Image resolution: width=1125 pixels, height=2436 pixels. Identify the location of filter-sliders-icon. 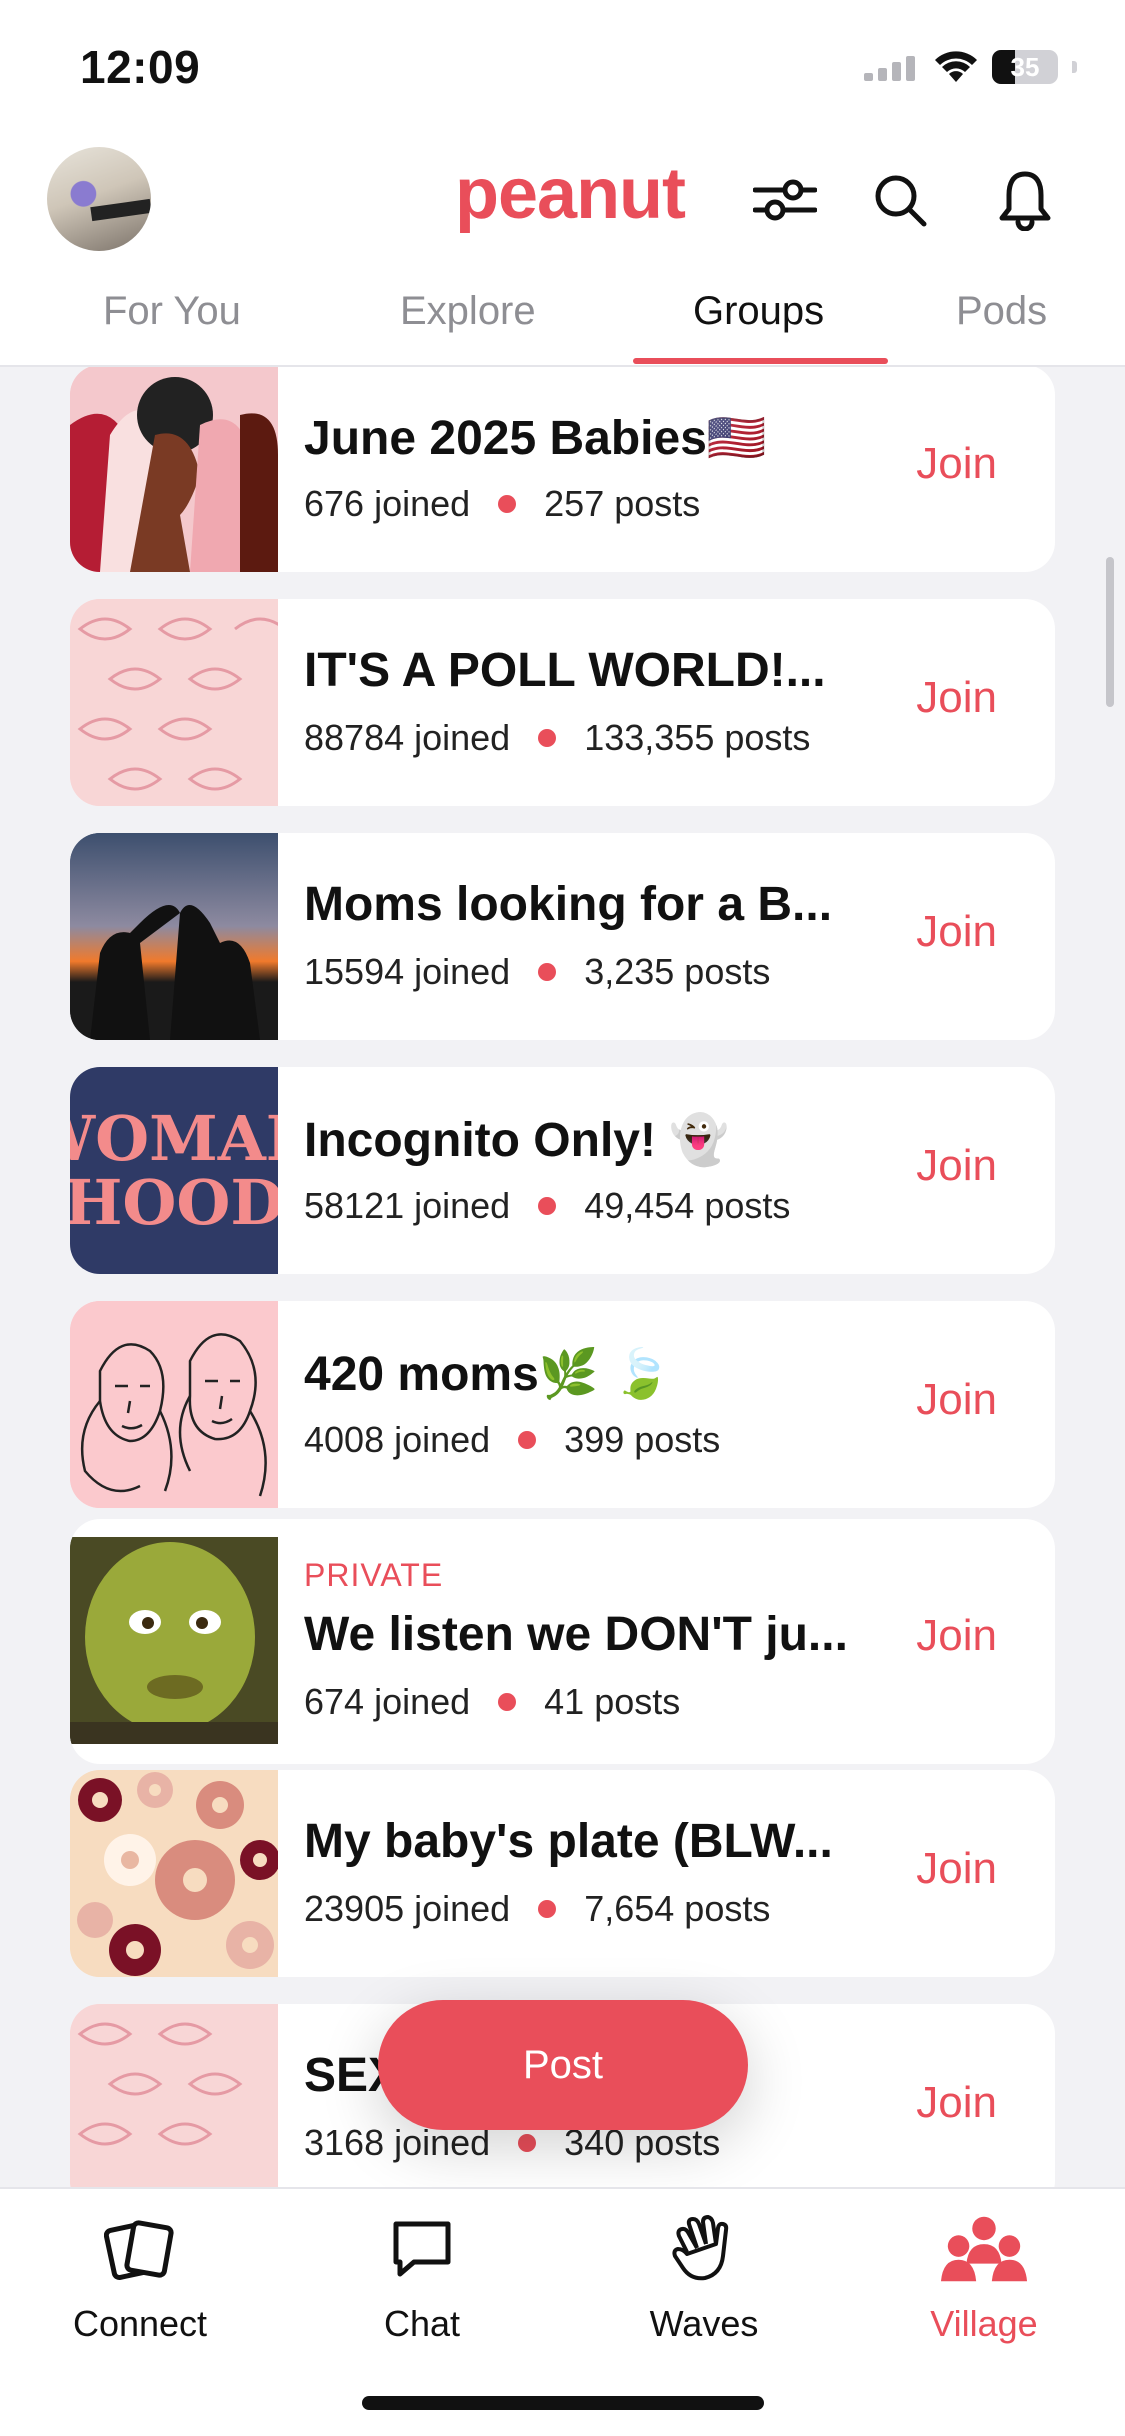
(785, 200).